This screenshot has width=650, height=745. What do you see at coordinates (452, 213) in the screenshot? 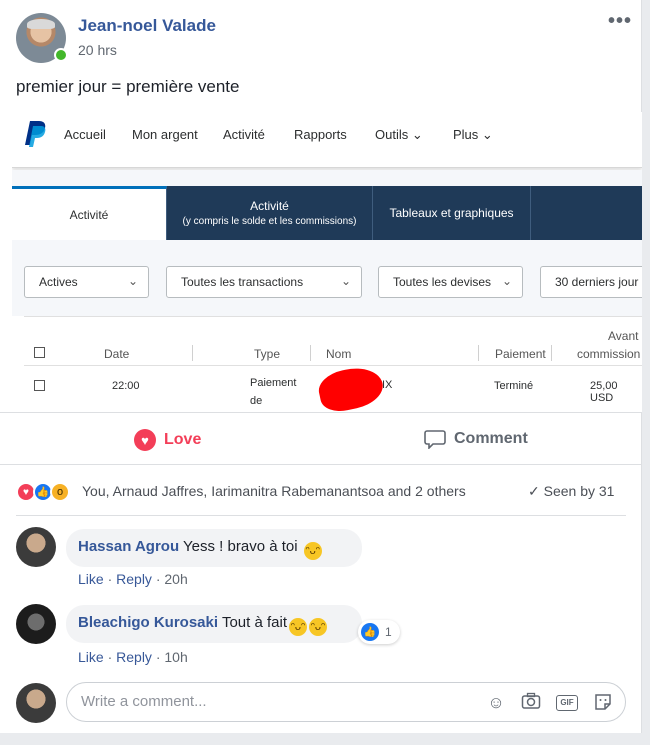
I see `tab-tableaux-graphiques: Tableaux et graphiques` at bounding box center [452, 213].